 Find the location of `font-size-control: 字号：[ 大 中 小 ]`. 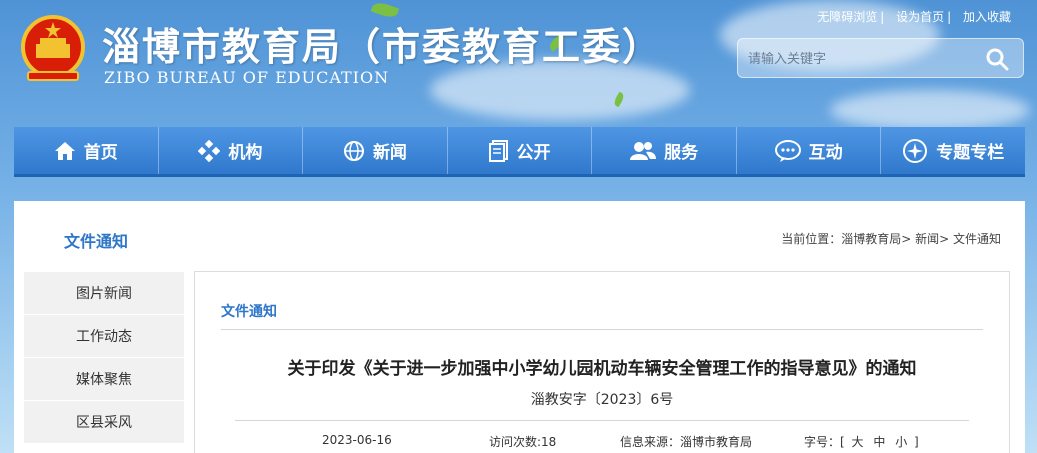

font-size-control: 字号：[ 大 中 小 ] is located at coordinates (861, 441).